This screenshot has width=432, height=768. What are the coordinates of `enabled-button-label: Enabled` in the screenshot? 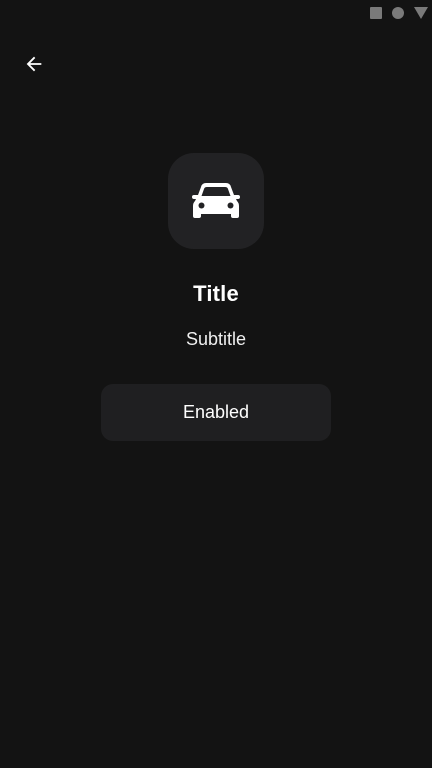 It's located at (216, 412).